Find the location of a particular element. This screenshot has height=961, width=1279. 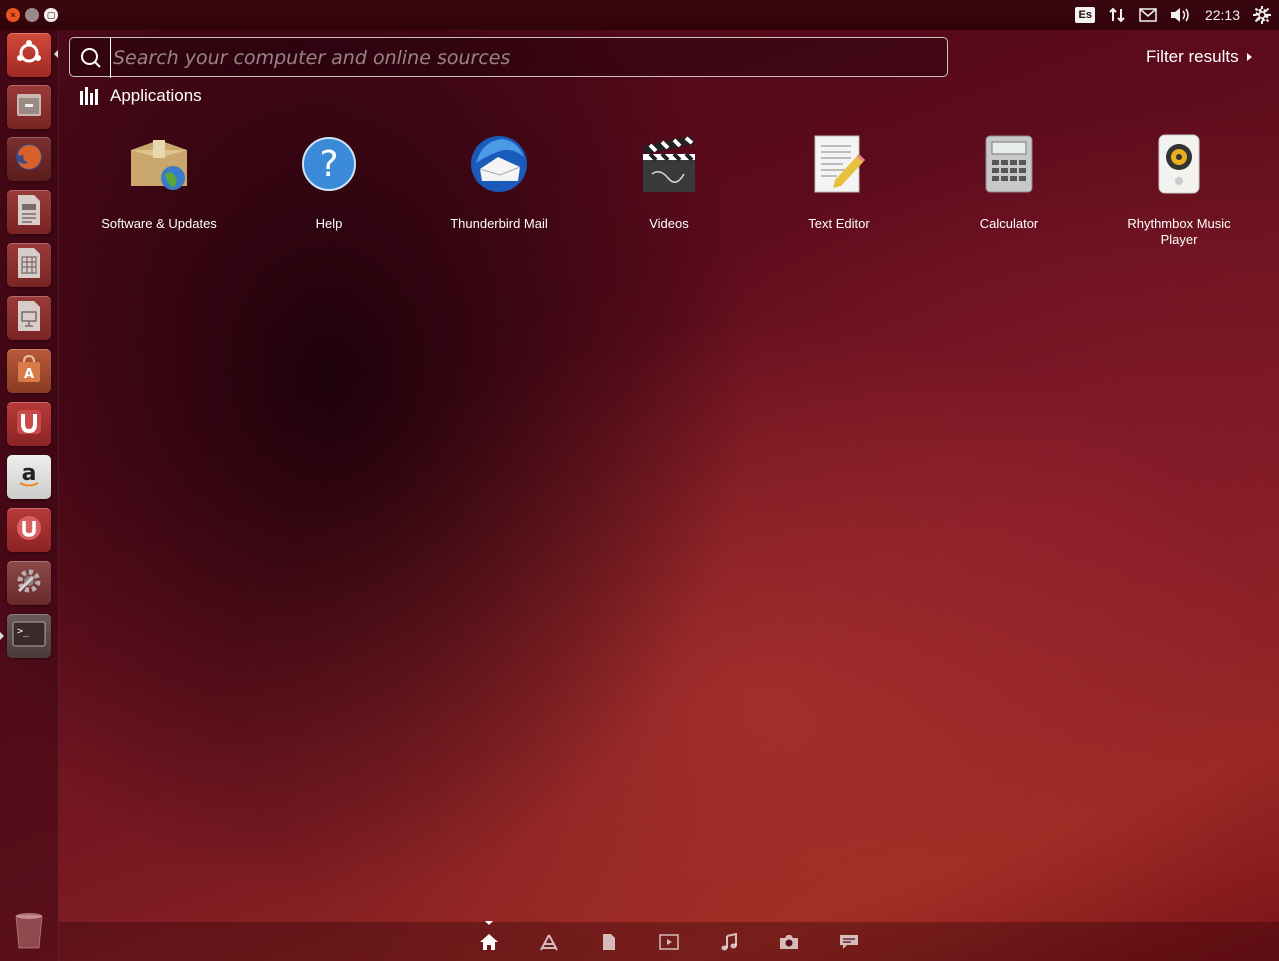

help-icon: ? is located at coordinates (329, 164).